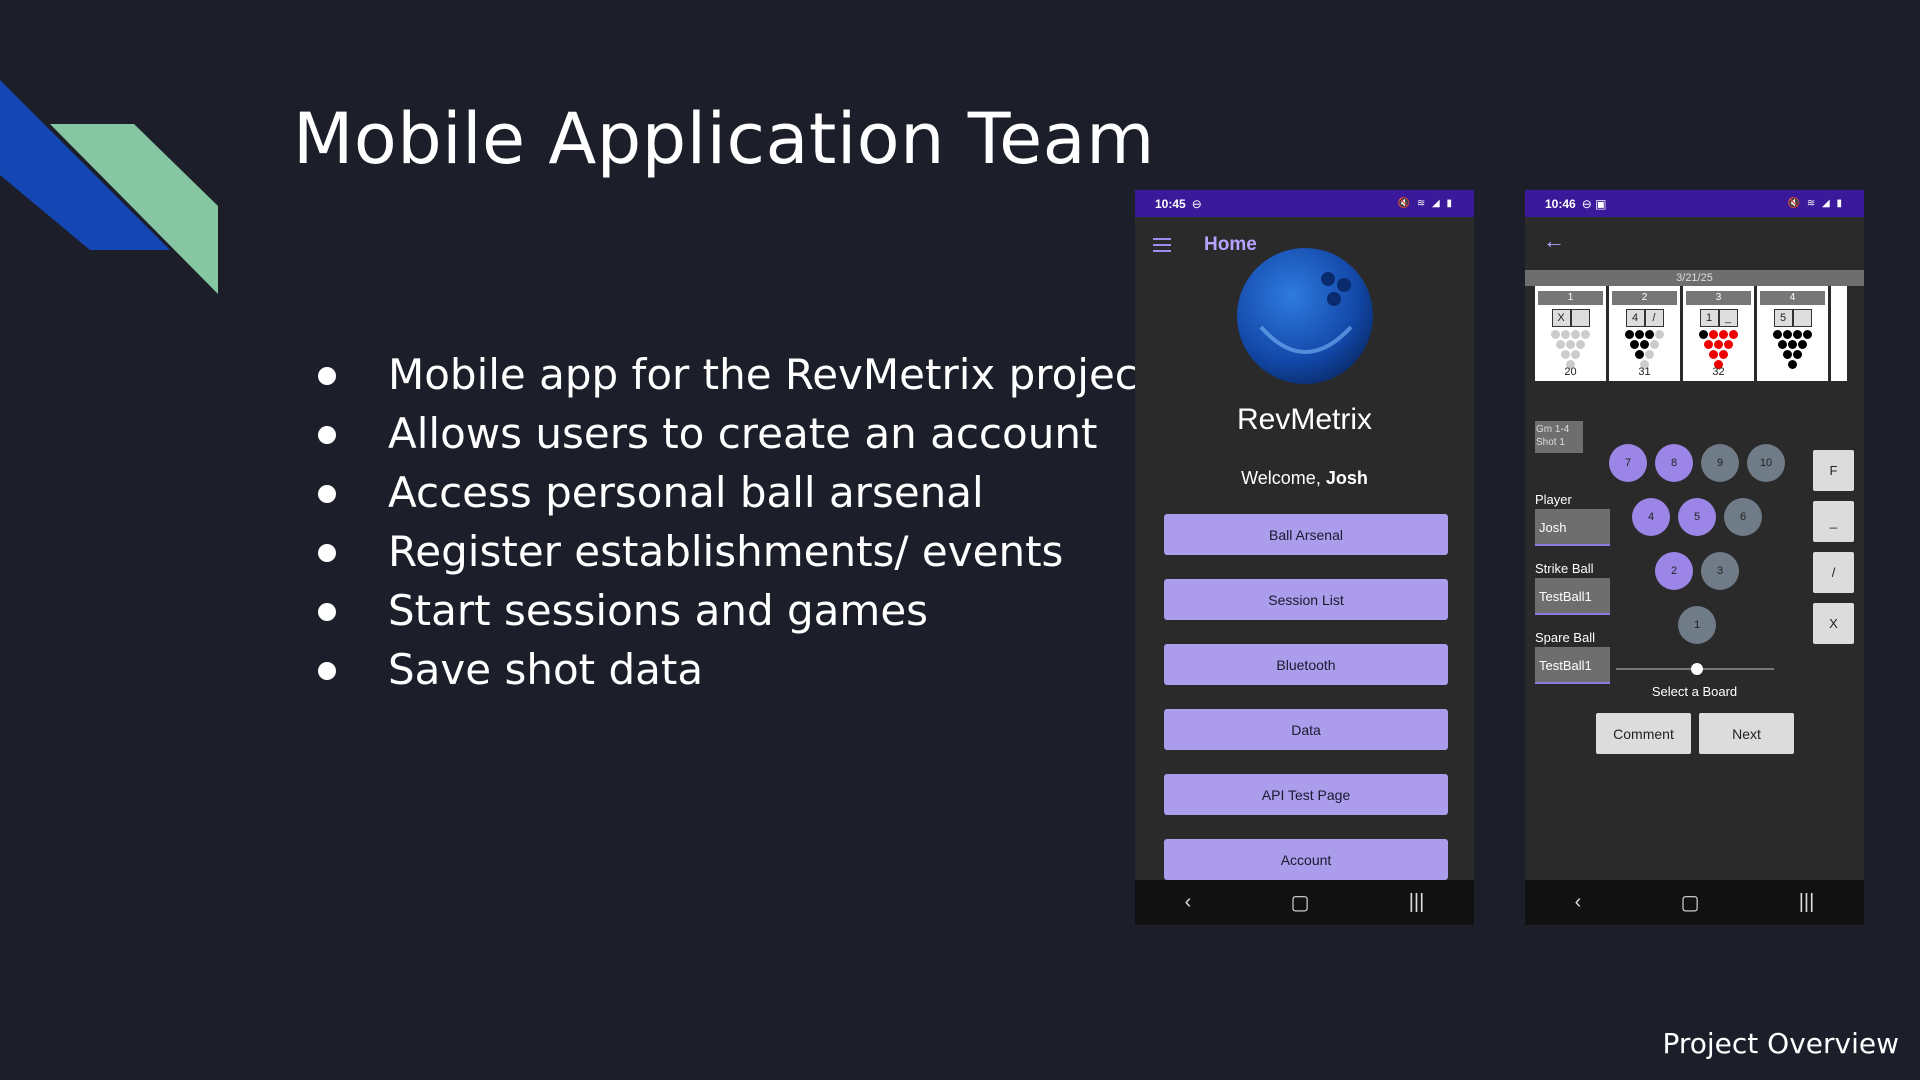 This screenshot has width=1920, height=1080. What do you see at coordinates (1565, 637) in the screenshot?
I see `spare-ball-label: Spare Ball` at bounding box center [1565, 637].